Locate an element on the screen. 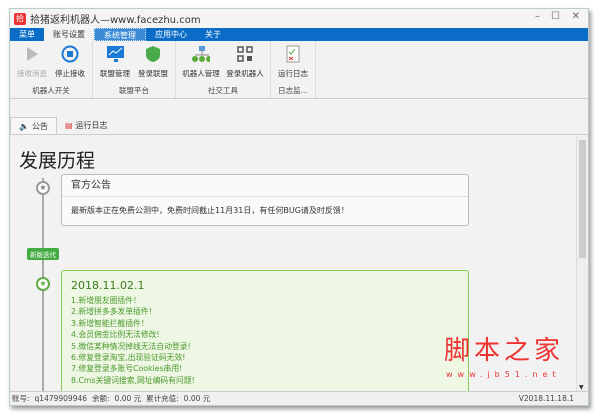 Image resolution: width=600 pixels, height=417 pixels. close-button: ✕ is located at coordinates (576, 16).